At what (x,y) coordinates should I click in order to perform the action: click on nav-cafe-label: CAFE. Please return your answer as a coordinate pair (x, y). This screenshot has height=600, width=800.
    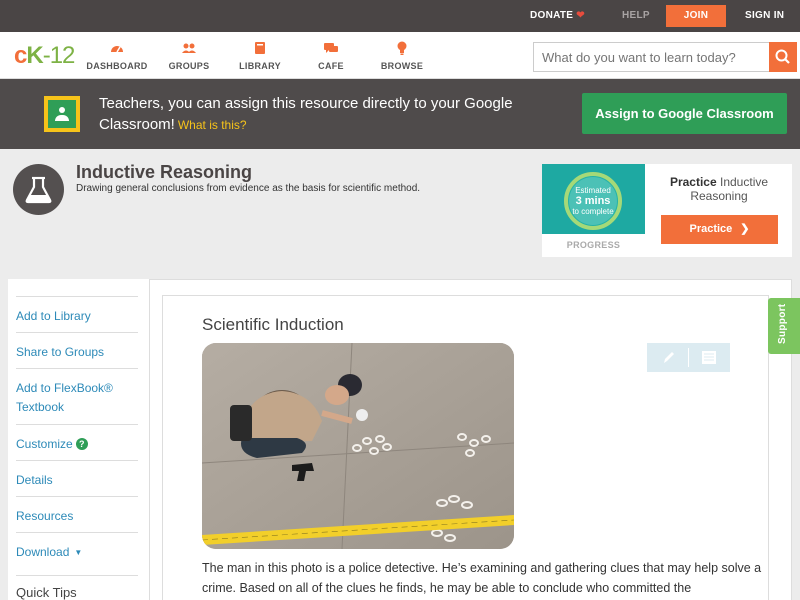
    Looking at the image, I should click on (331, 66).